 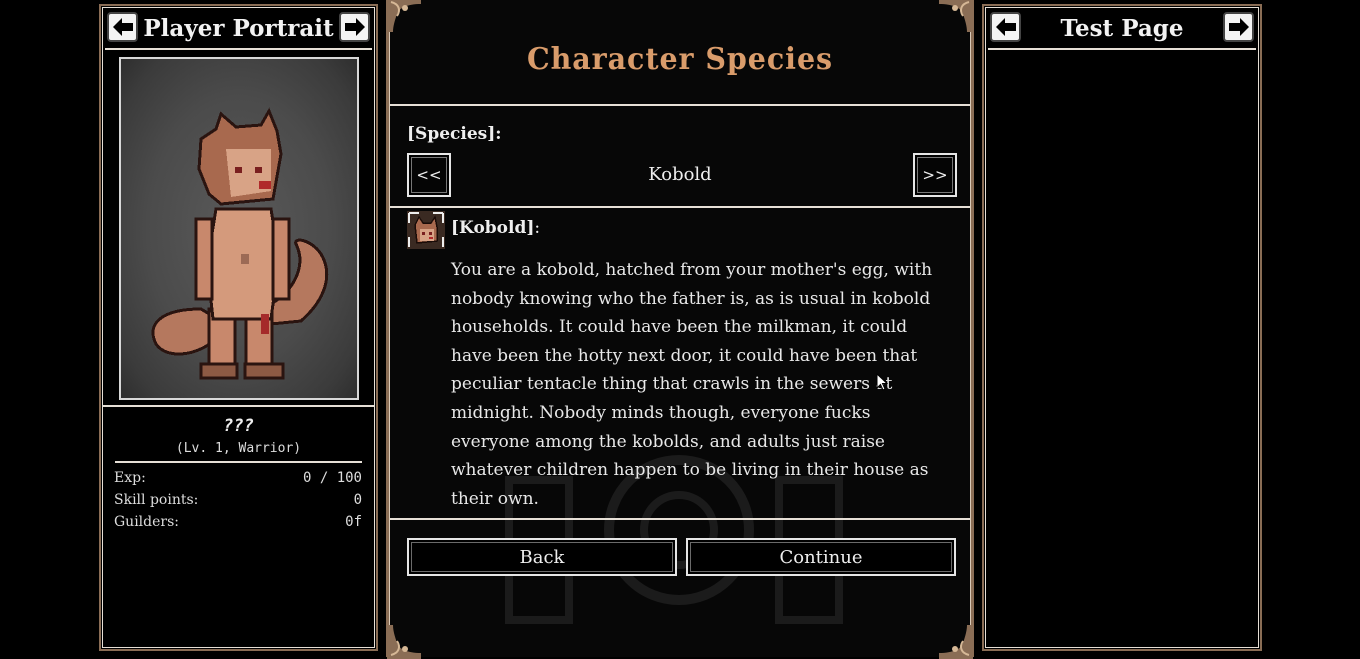 I want to click on character-name: ???, so click(x=238, y=426).